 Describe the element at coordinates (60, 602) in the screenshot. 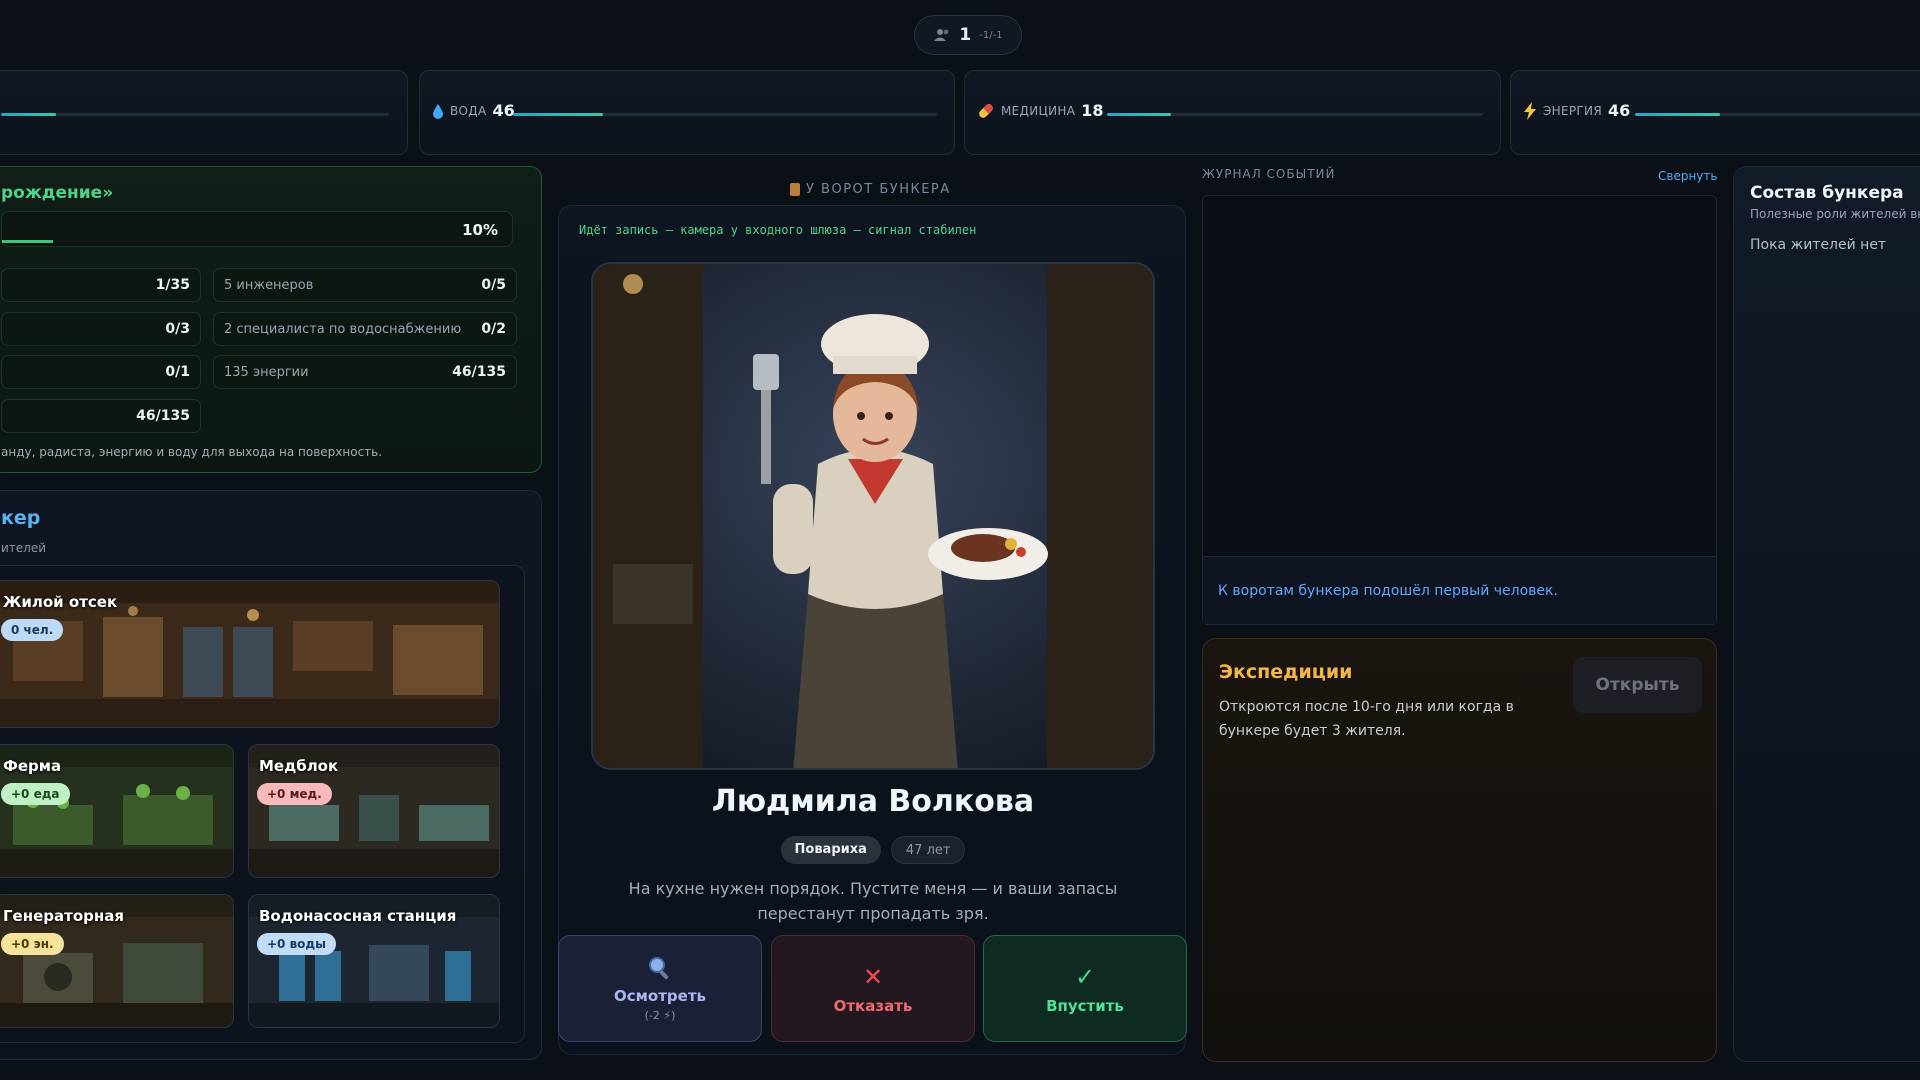

I see `room-living-name: Жилой отсек` at that location.